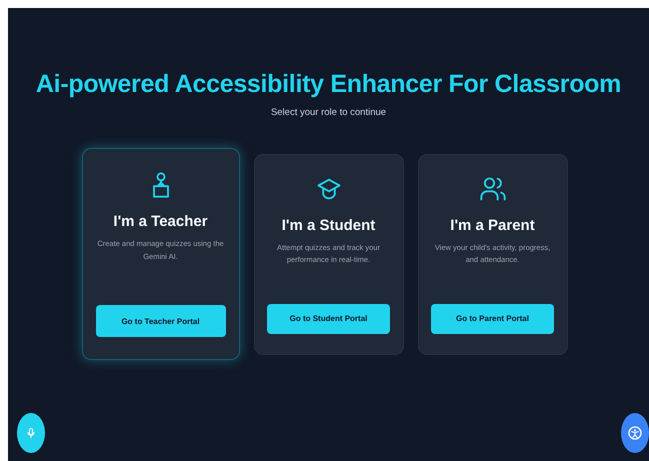  Describe the element at coordinates (329, 84) in the screenshot. I see `page-title: Ai-powered Accessibility Enhancer For Classroom` at that location.